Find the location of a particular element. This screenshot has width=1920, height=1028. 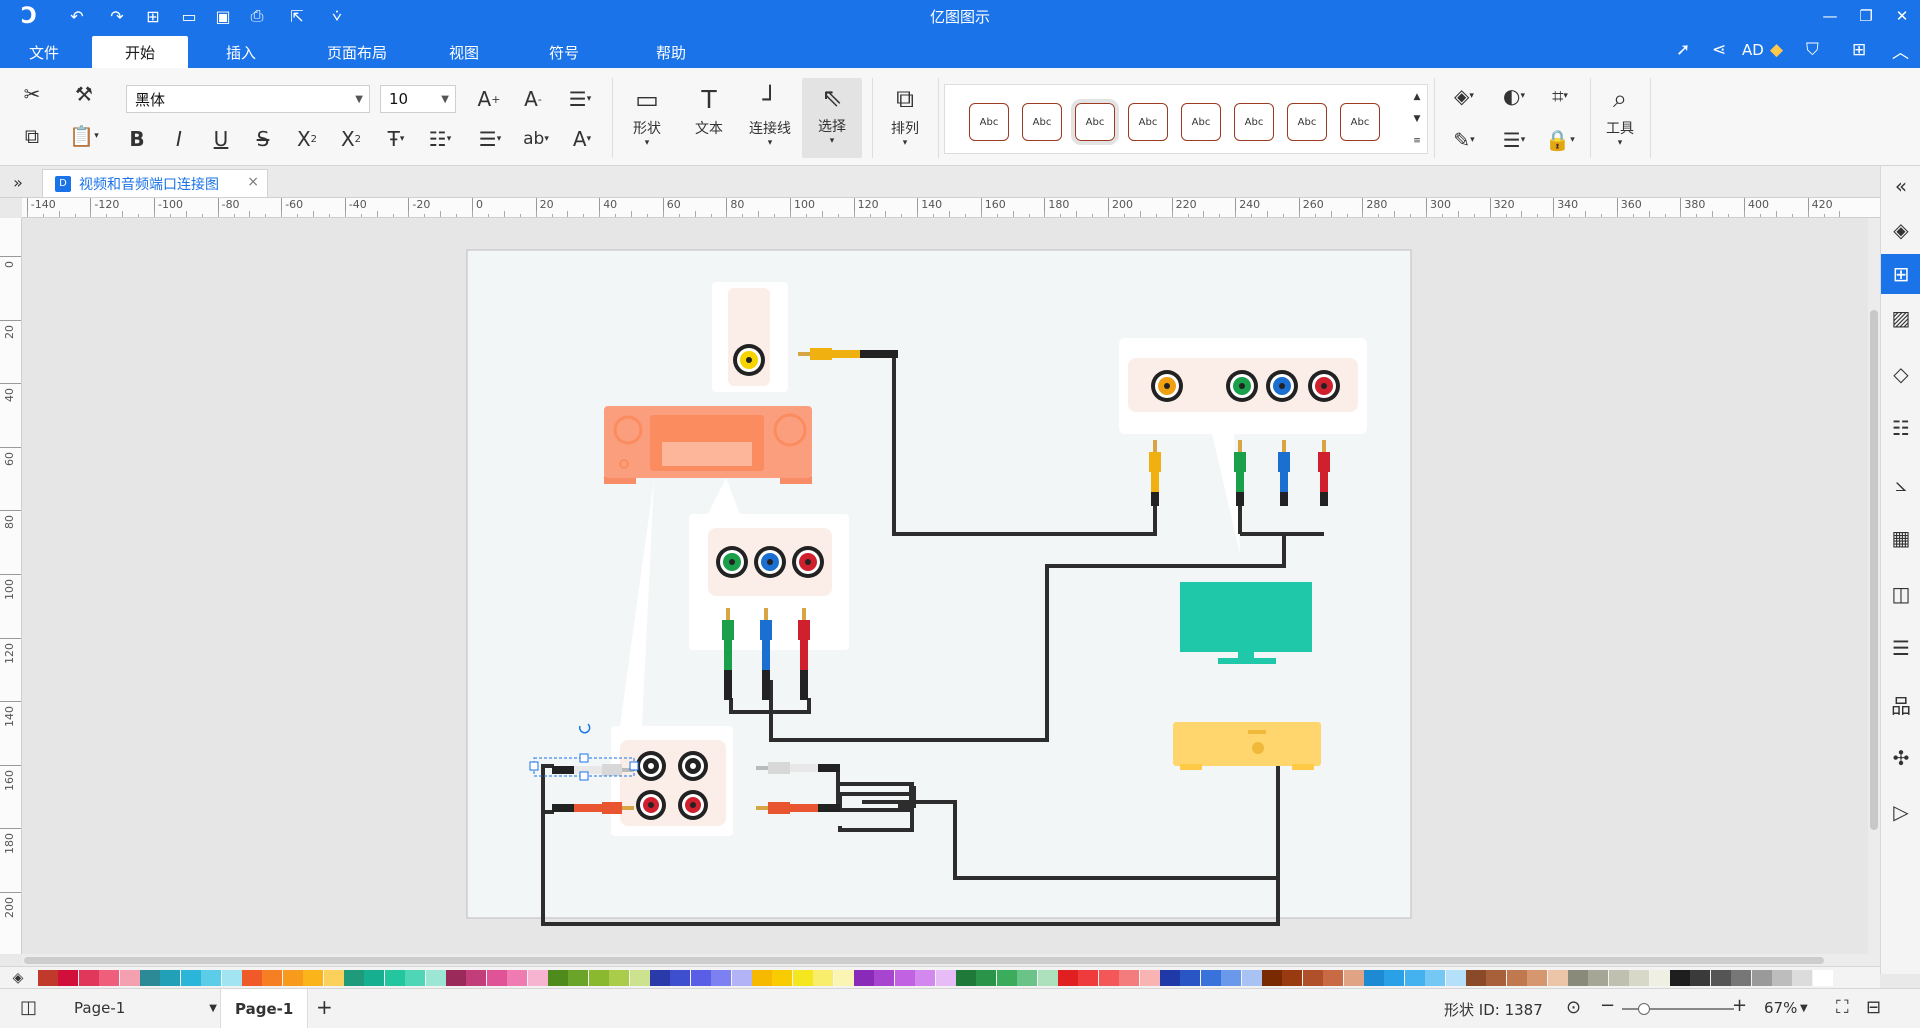

font-color-icon: A ▾ is located at coordinates (582, 139).